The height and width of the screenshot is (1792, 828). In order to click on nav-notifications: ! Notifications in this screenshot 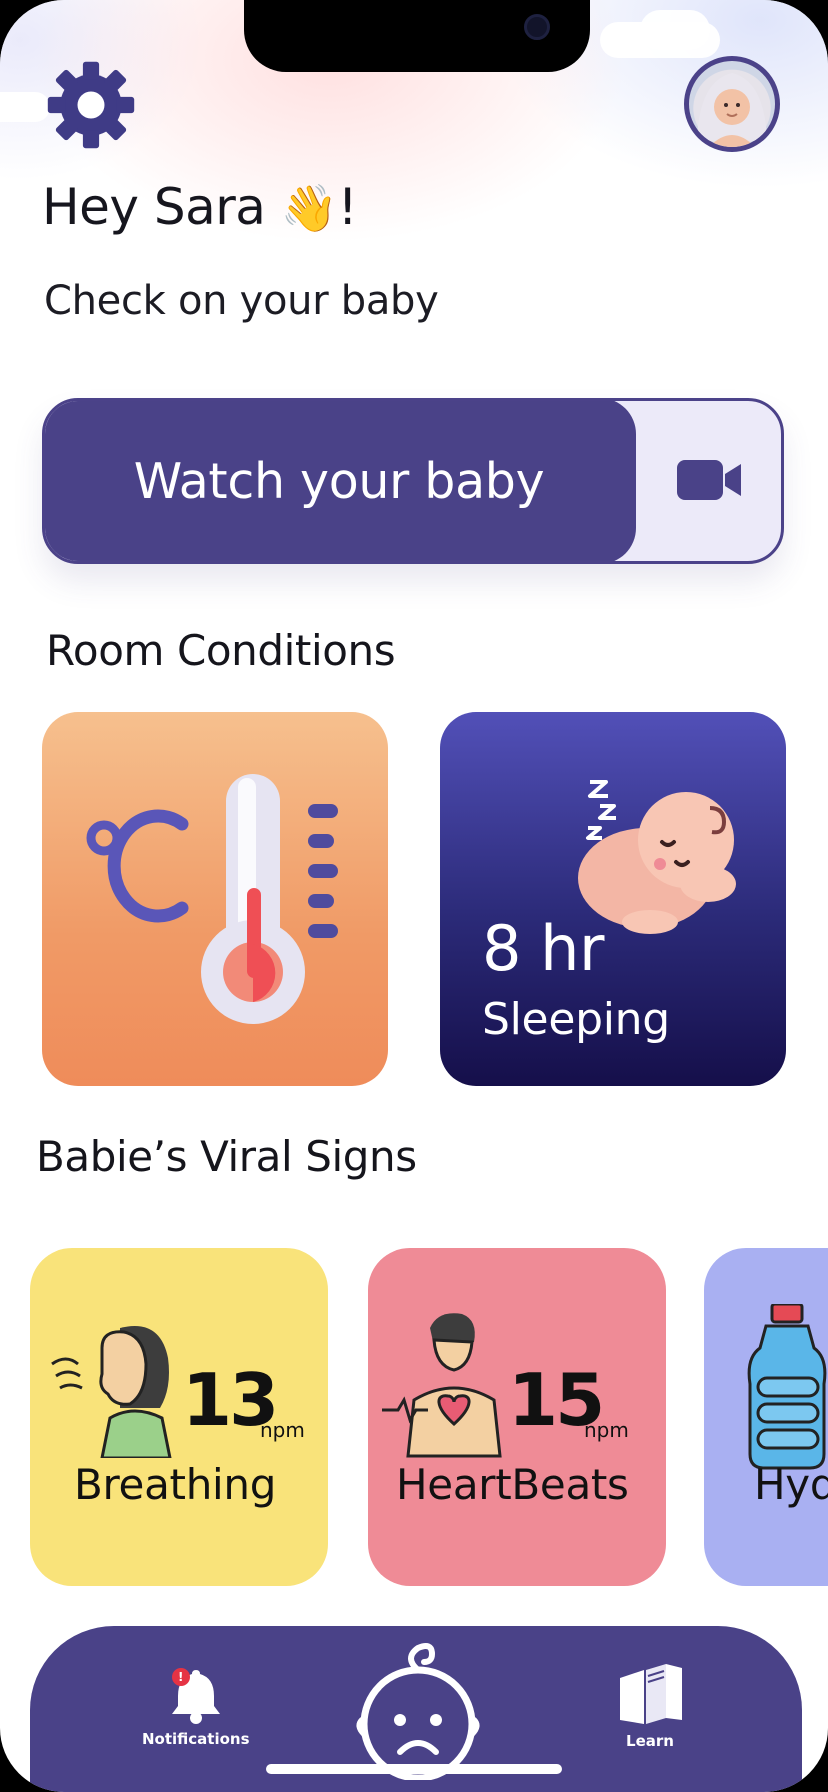, I will do `click(196, 1706)`.